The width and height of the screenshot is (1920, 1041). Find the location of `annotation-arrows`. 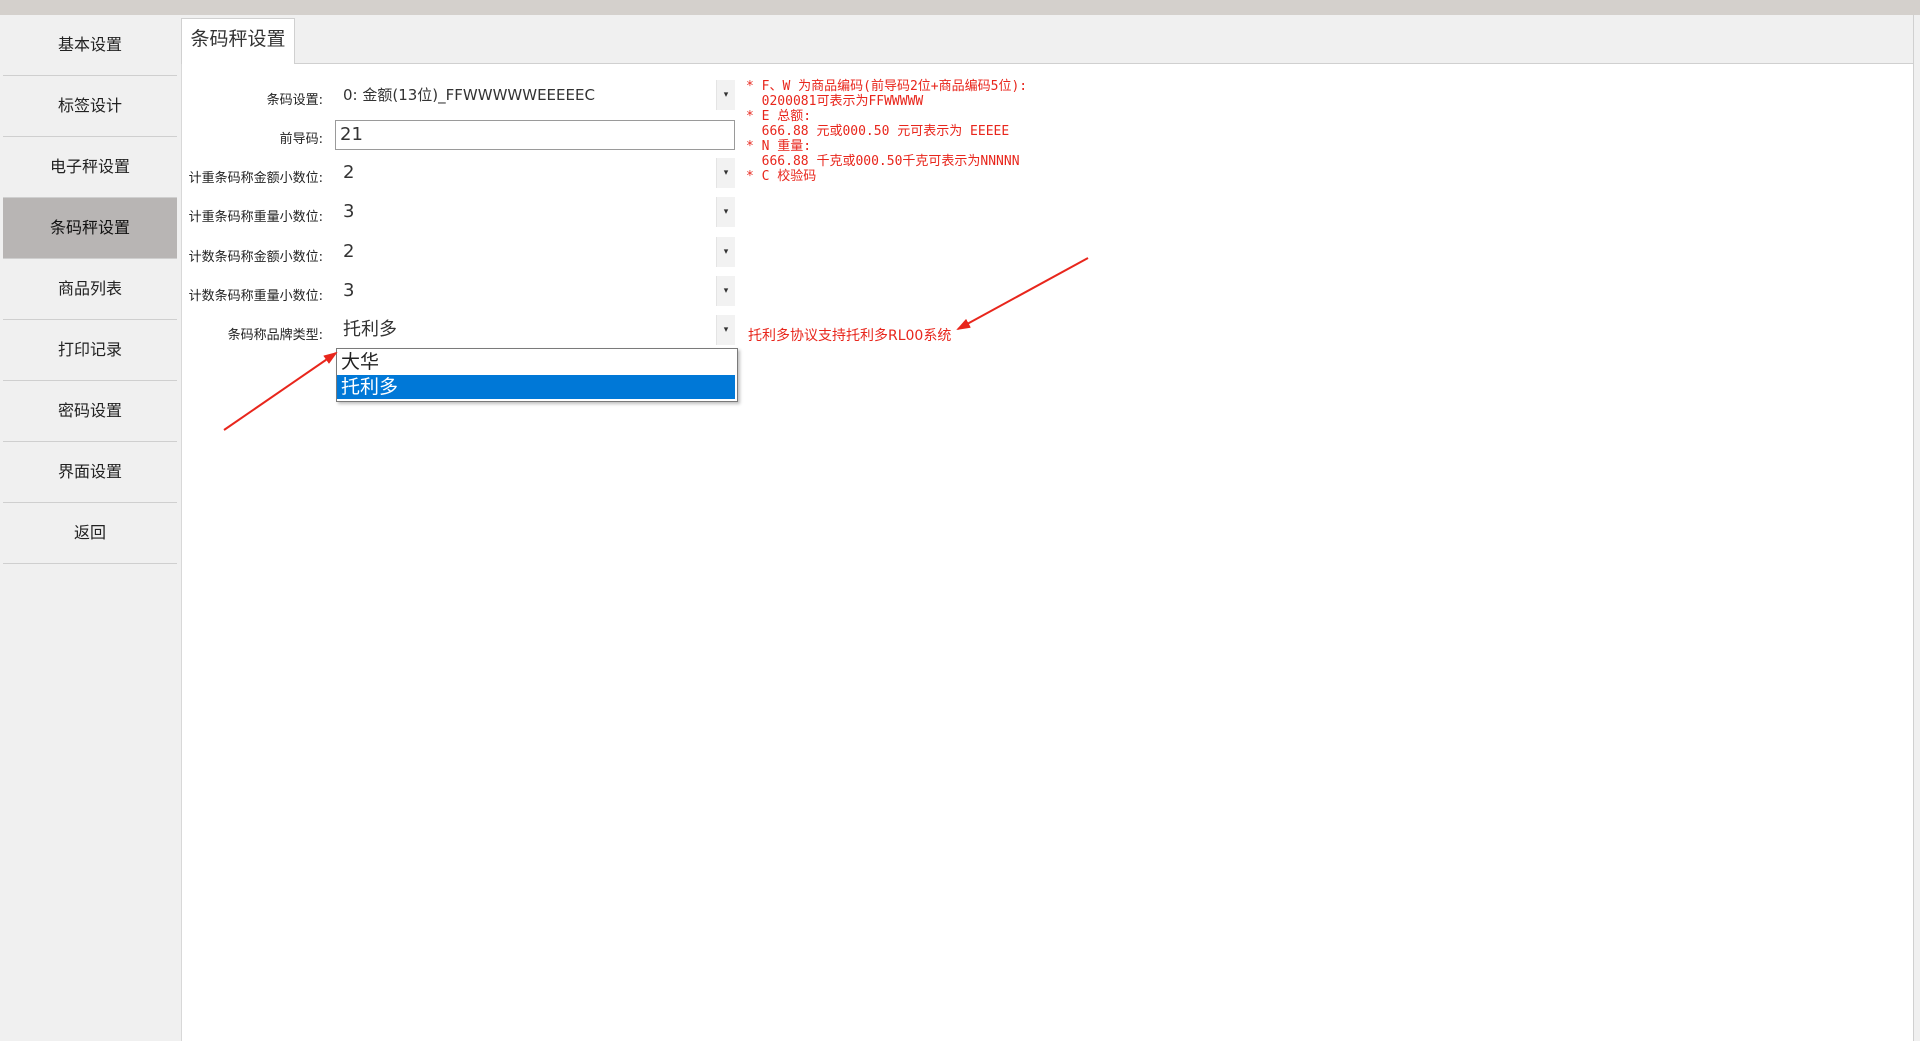

annotation-arrows is located at coordinates (656, 344).